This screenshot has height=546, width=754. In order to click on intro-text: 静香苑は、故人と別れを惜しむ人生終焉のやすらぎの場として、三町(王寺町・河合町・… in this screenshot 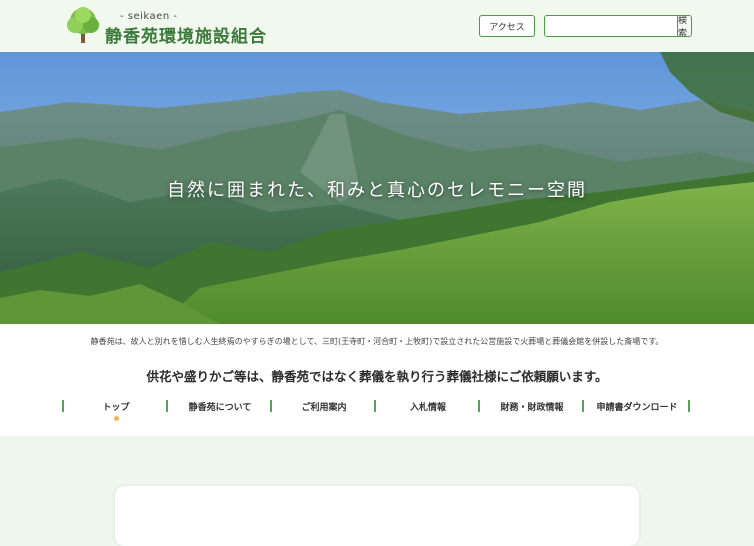, I will do `click(377, 341)`.